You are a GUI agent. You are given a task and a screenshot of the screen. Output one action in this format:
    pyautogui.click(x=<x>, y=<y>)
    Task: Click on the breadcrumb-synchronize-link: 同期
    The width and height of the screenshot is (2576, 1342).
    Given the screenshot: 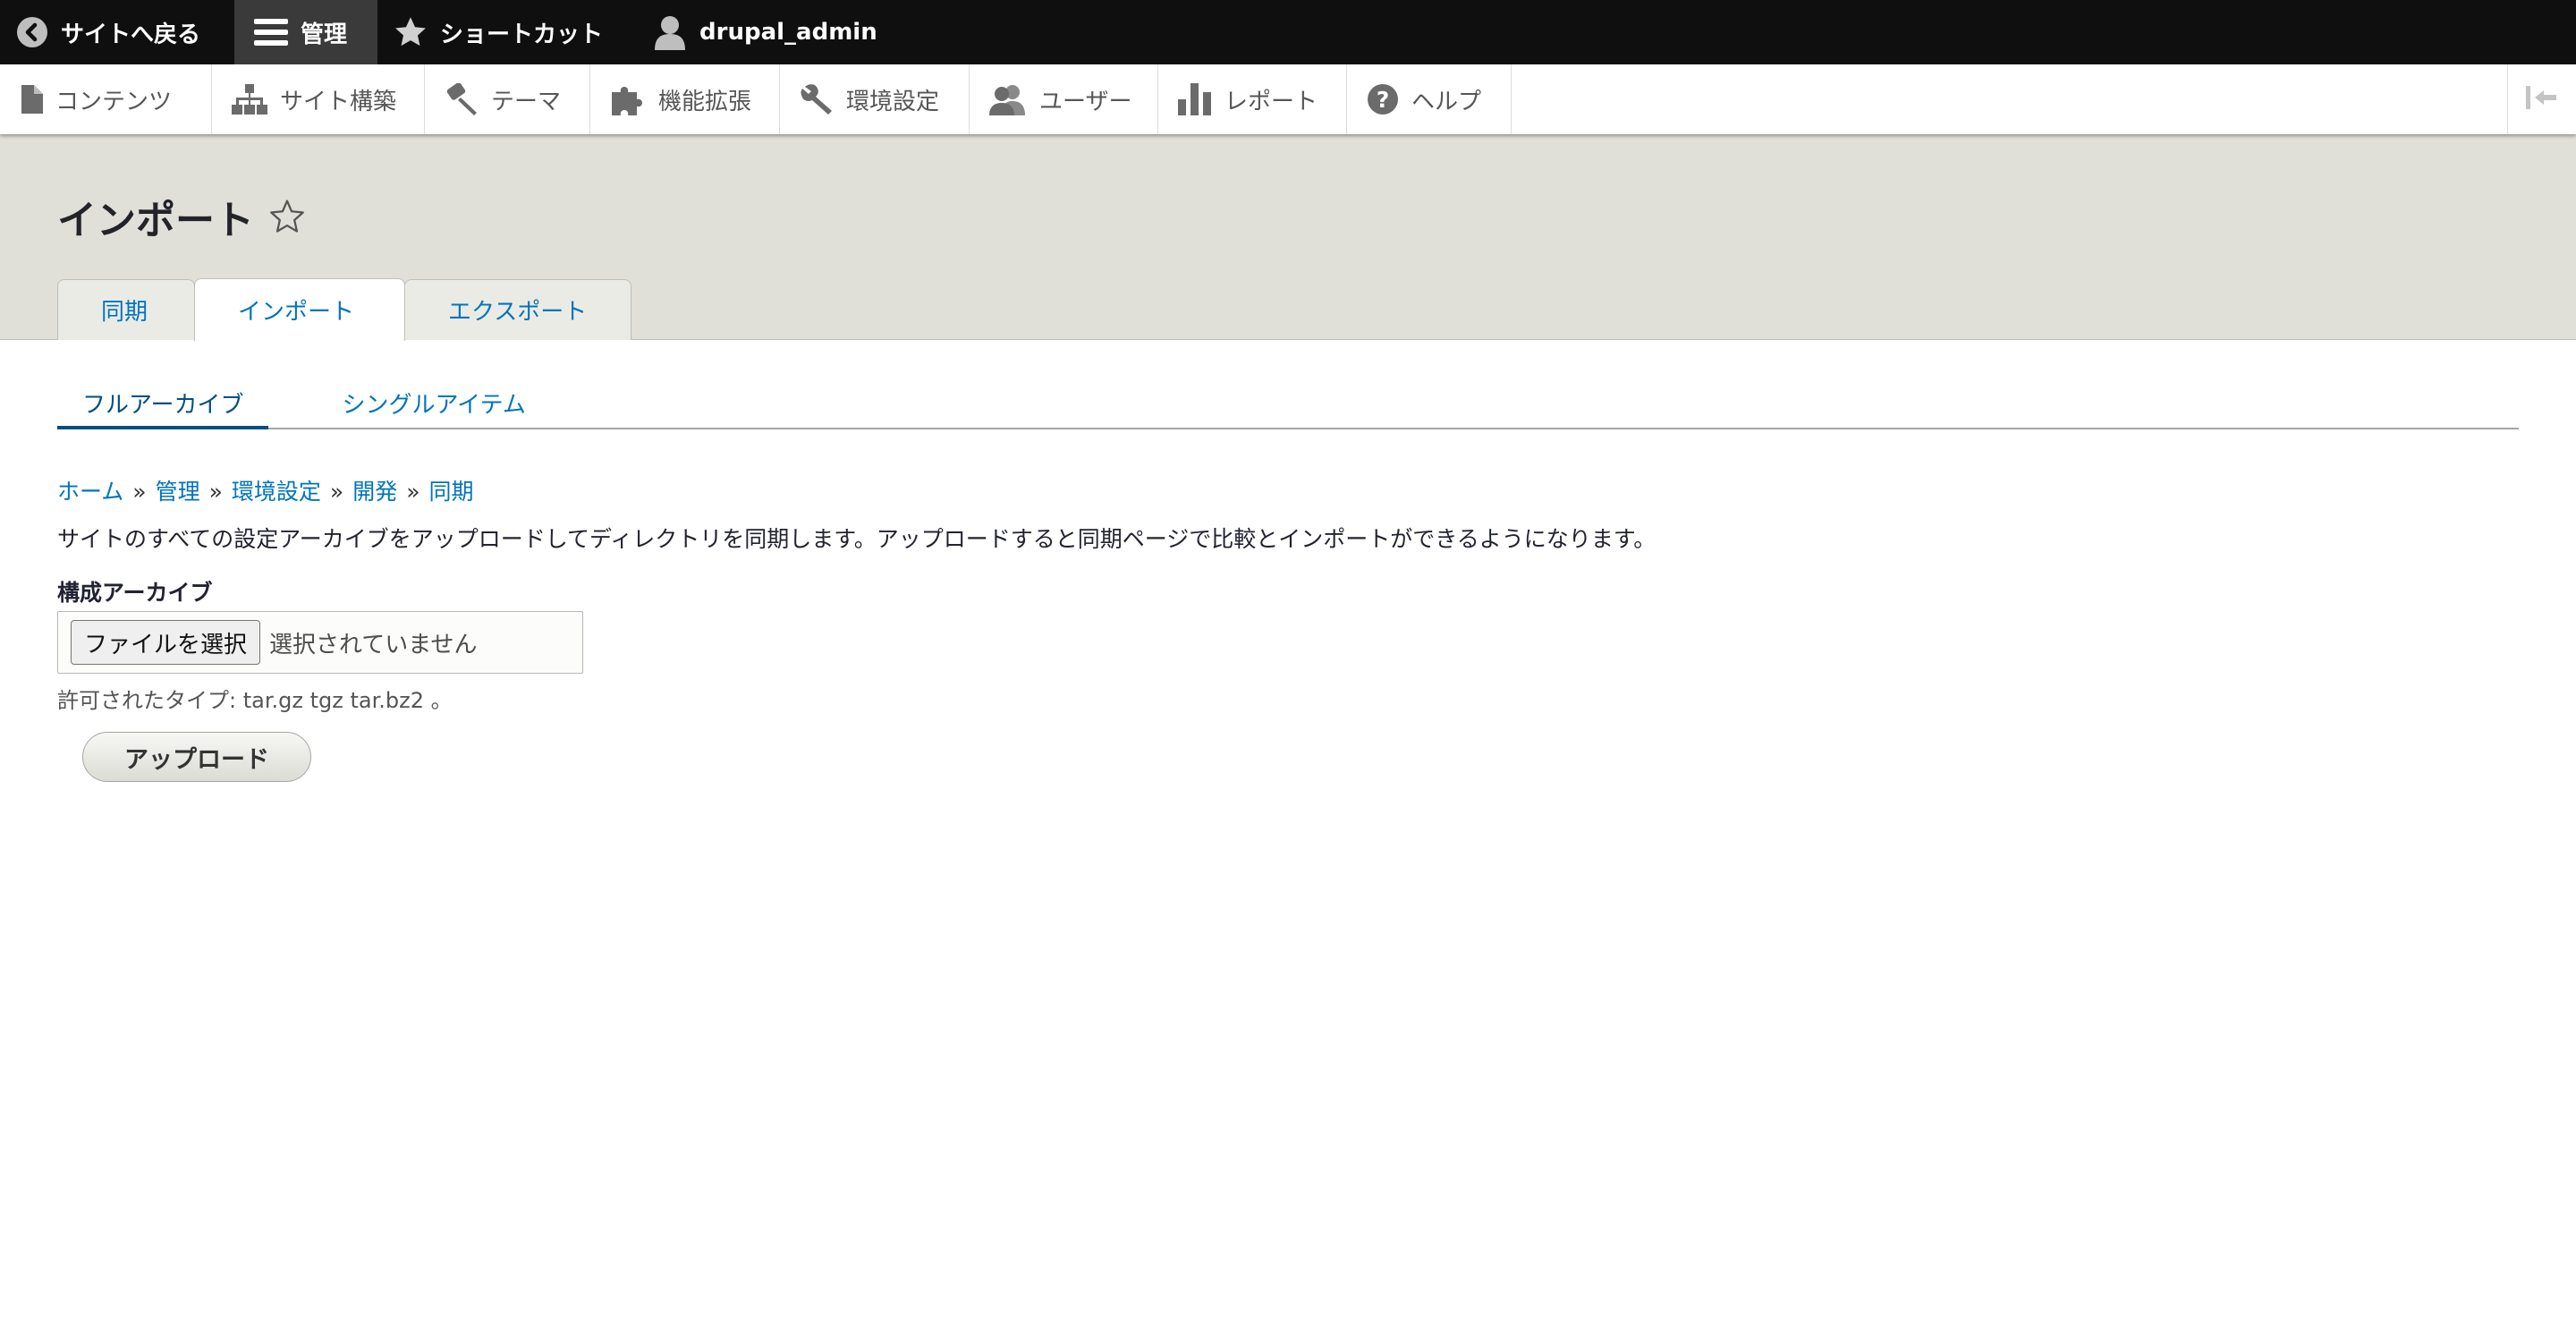 What is the action you would take?
    pyautogui.click(x=451, y=492)
    